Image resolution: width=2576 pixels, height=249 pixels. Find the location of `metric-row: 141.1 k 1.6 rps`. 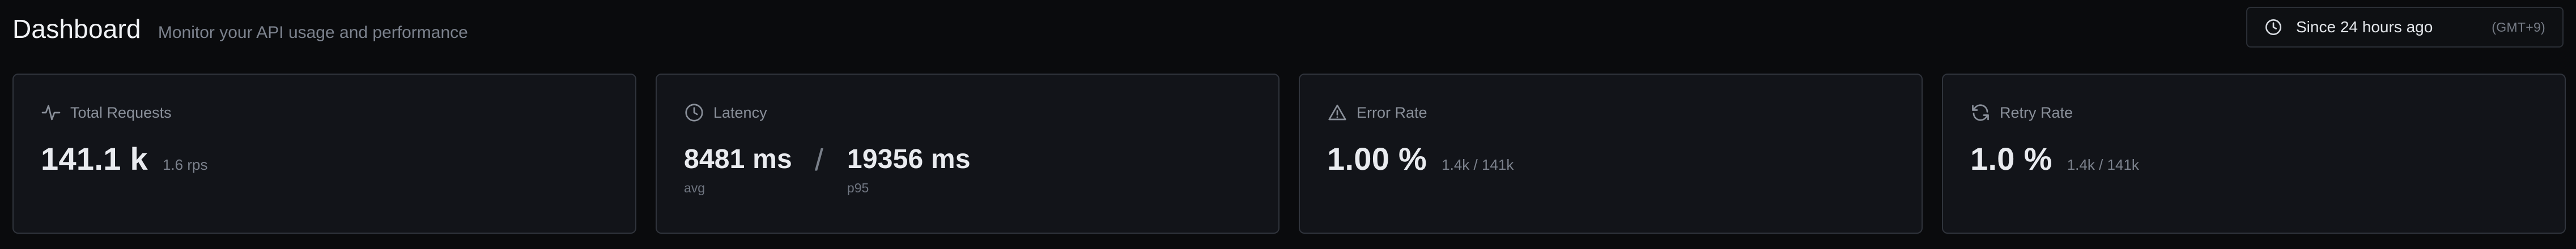

metric-row: 141.1 k 1.6 rps is located at coordinates (124, 158).